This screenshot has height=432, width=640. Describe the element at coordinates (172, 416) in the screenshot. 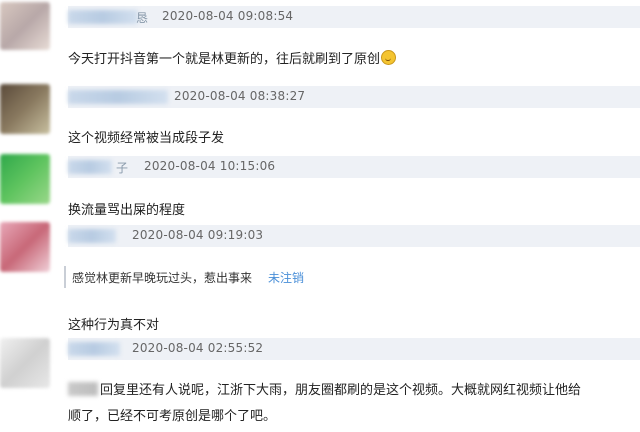

I see `comment-text-line2: 顺了，已经不可考原创是哪个了吧。` at that location.